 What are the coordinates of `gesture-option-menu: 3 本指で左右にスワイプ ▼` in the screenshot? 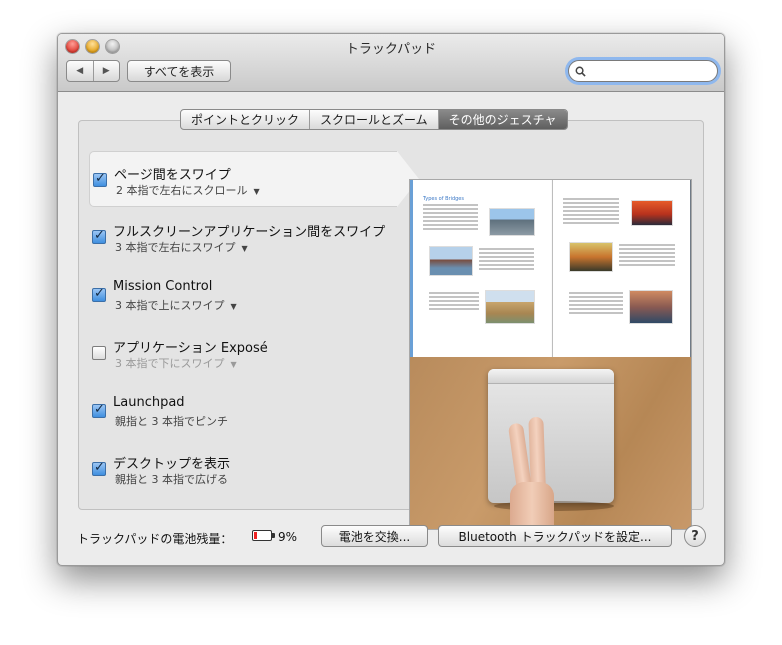 It's located at (181, 247).